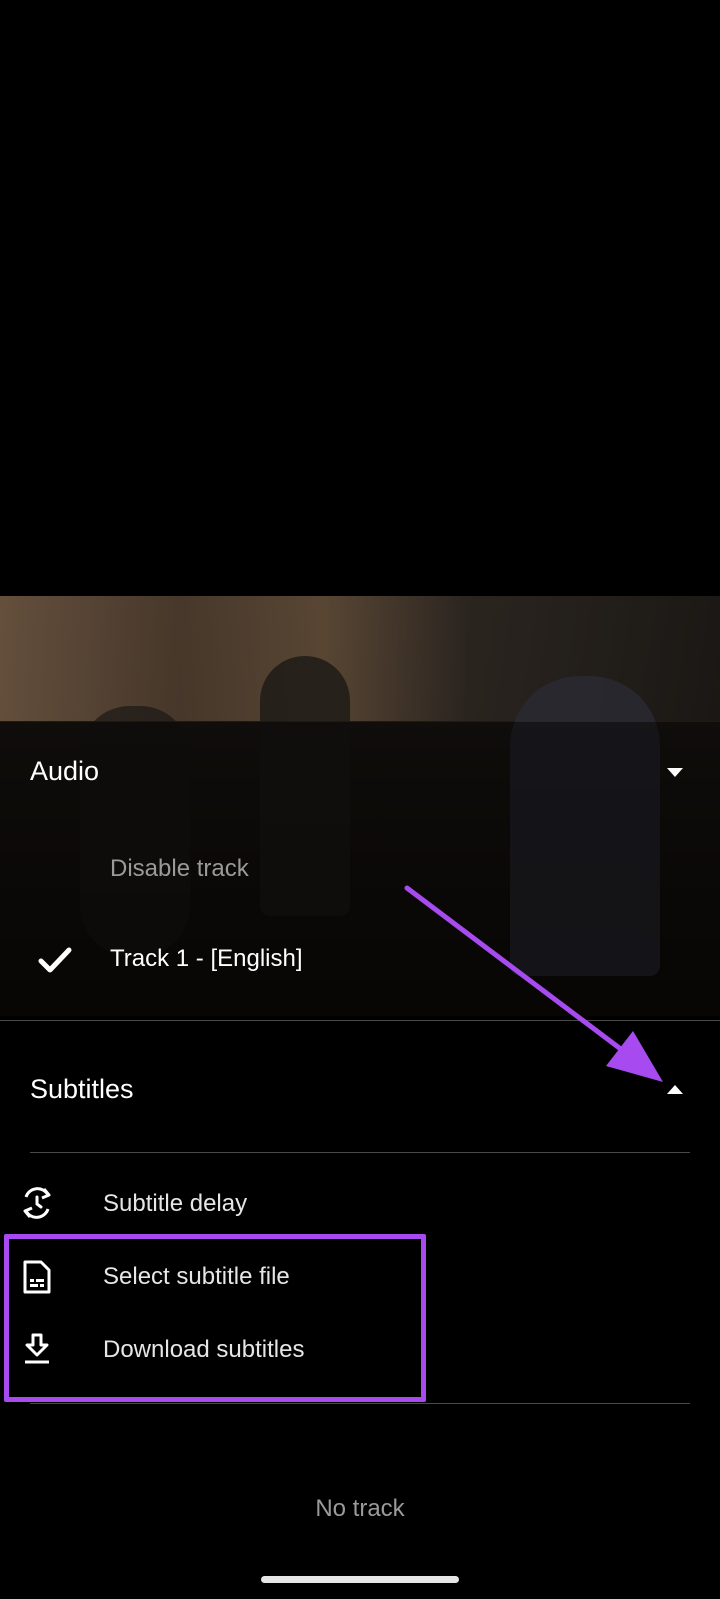 Image resolution: width=720 pixels, height=1599 pixels. I want to click on home-indicator, so click(360, 1579).